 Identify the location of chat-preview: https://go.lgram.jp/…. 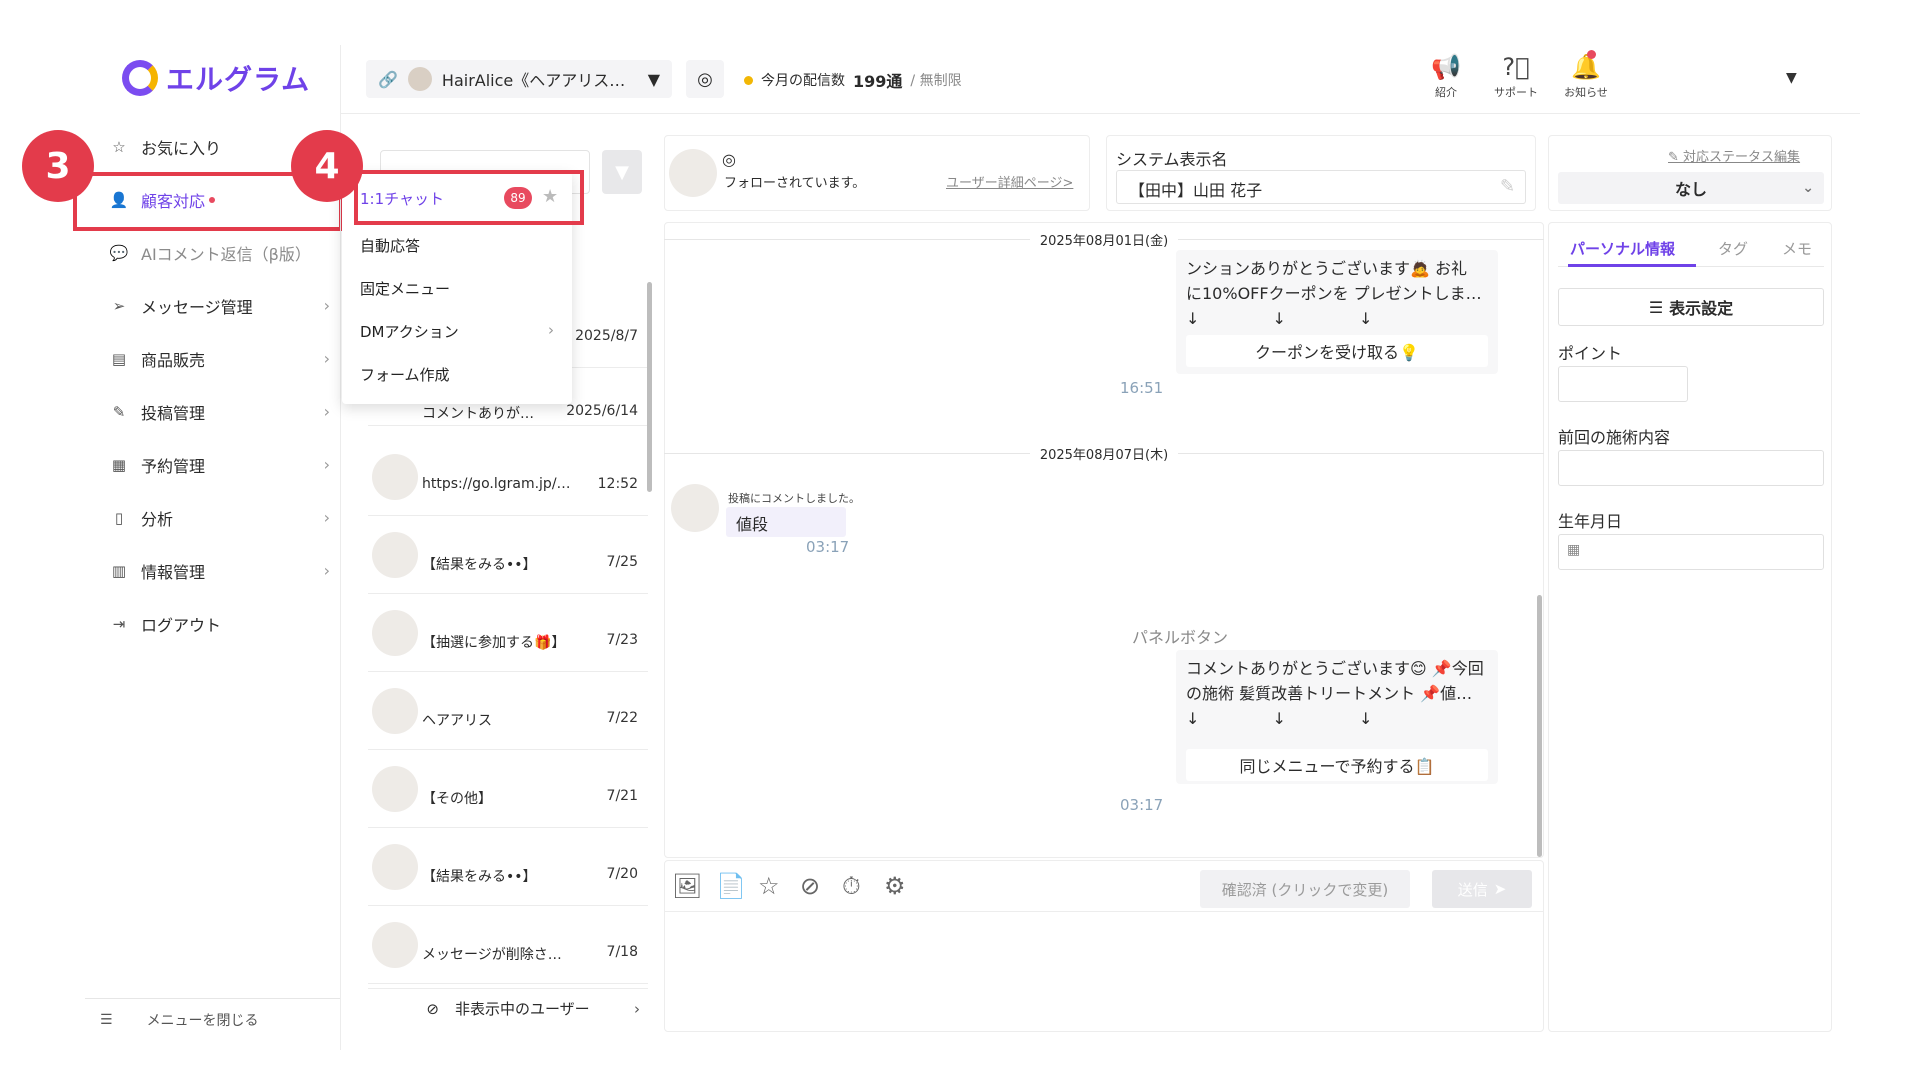
(496, 484).